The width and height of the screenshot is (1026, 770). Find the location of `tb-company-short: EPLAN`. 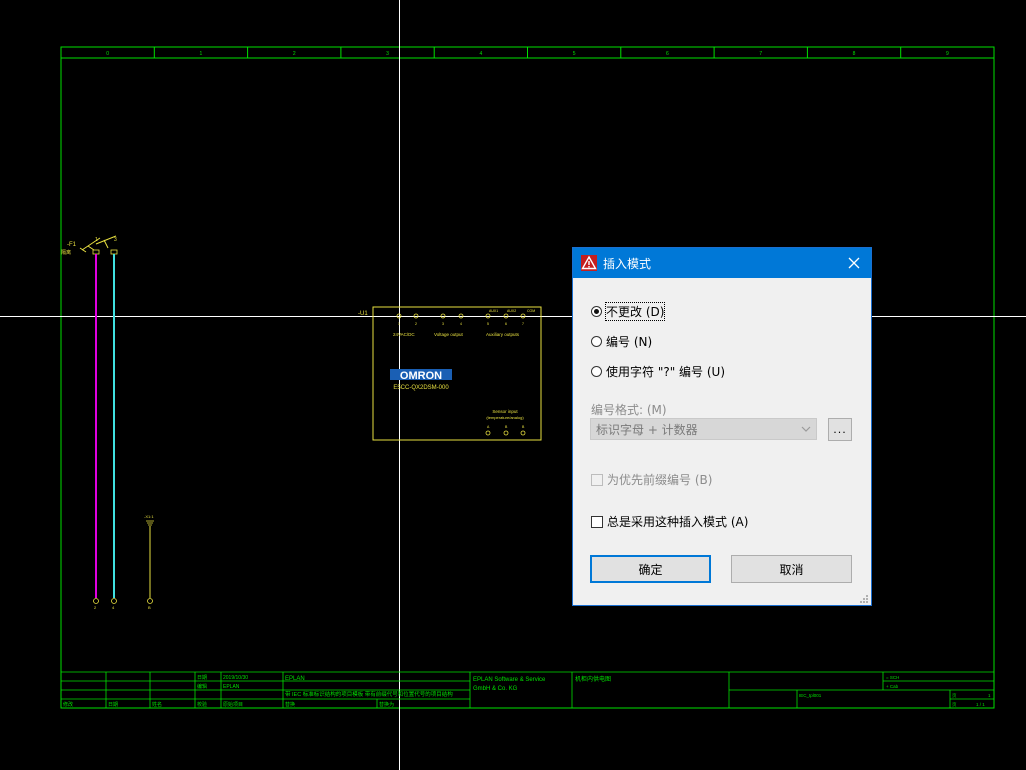

tb-company-short: EPLAN is located at coordinates (295, 679).